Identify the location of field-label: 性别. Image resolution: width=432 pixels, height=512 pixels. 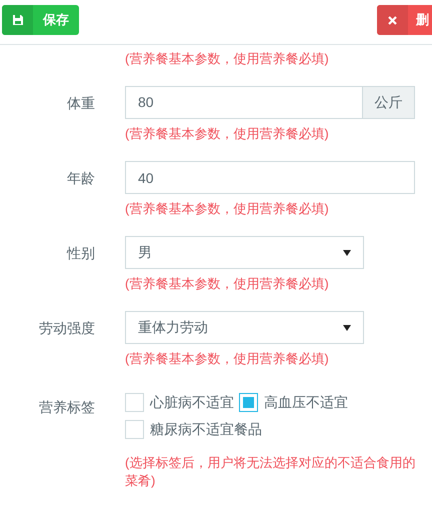
(81, 253).